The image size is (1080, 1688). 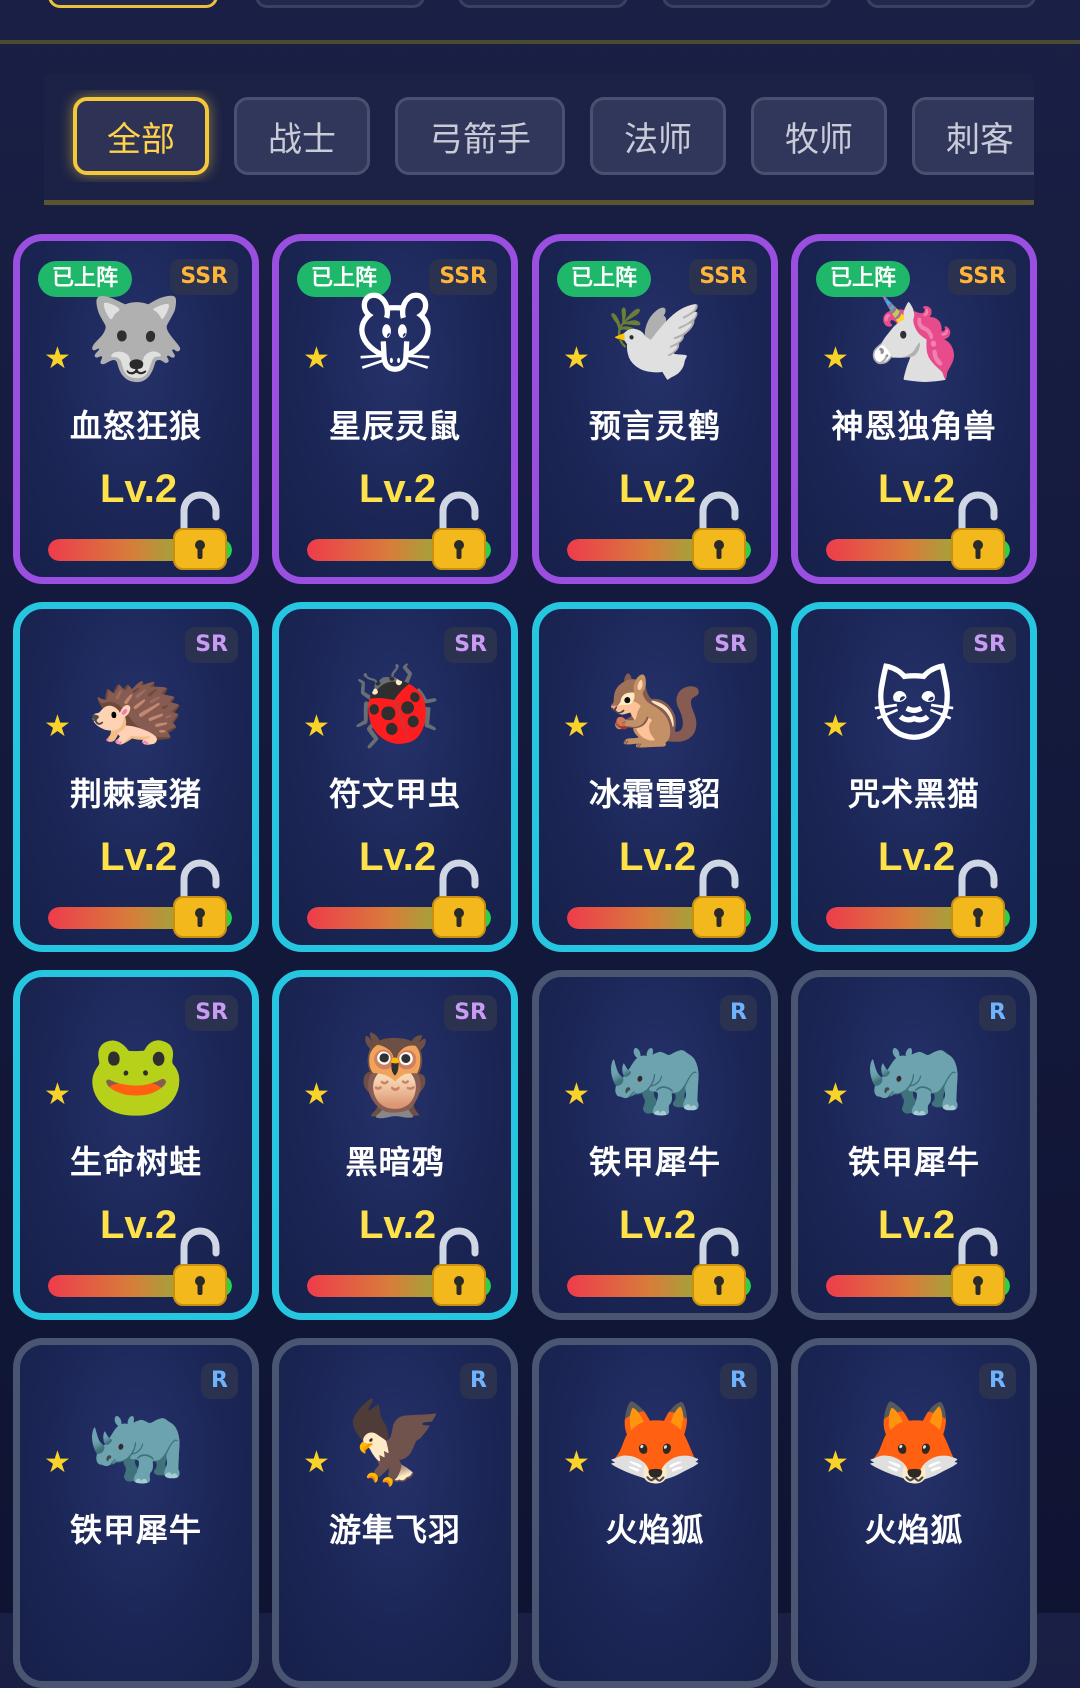 I want to click on pet-avatar-icon: 🐱, so click(x=914, y=706).